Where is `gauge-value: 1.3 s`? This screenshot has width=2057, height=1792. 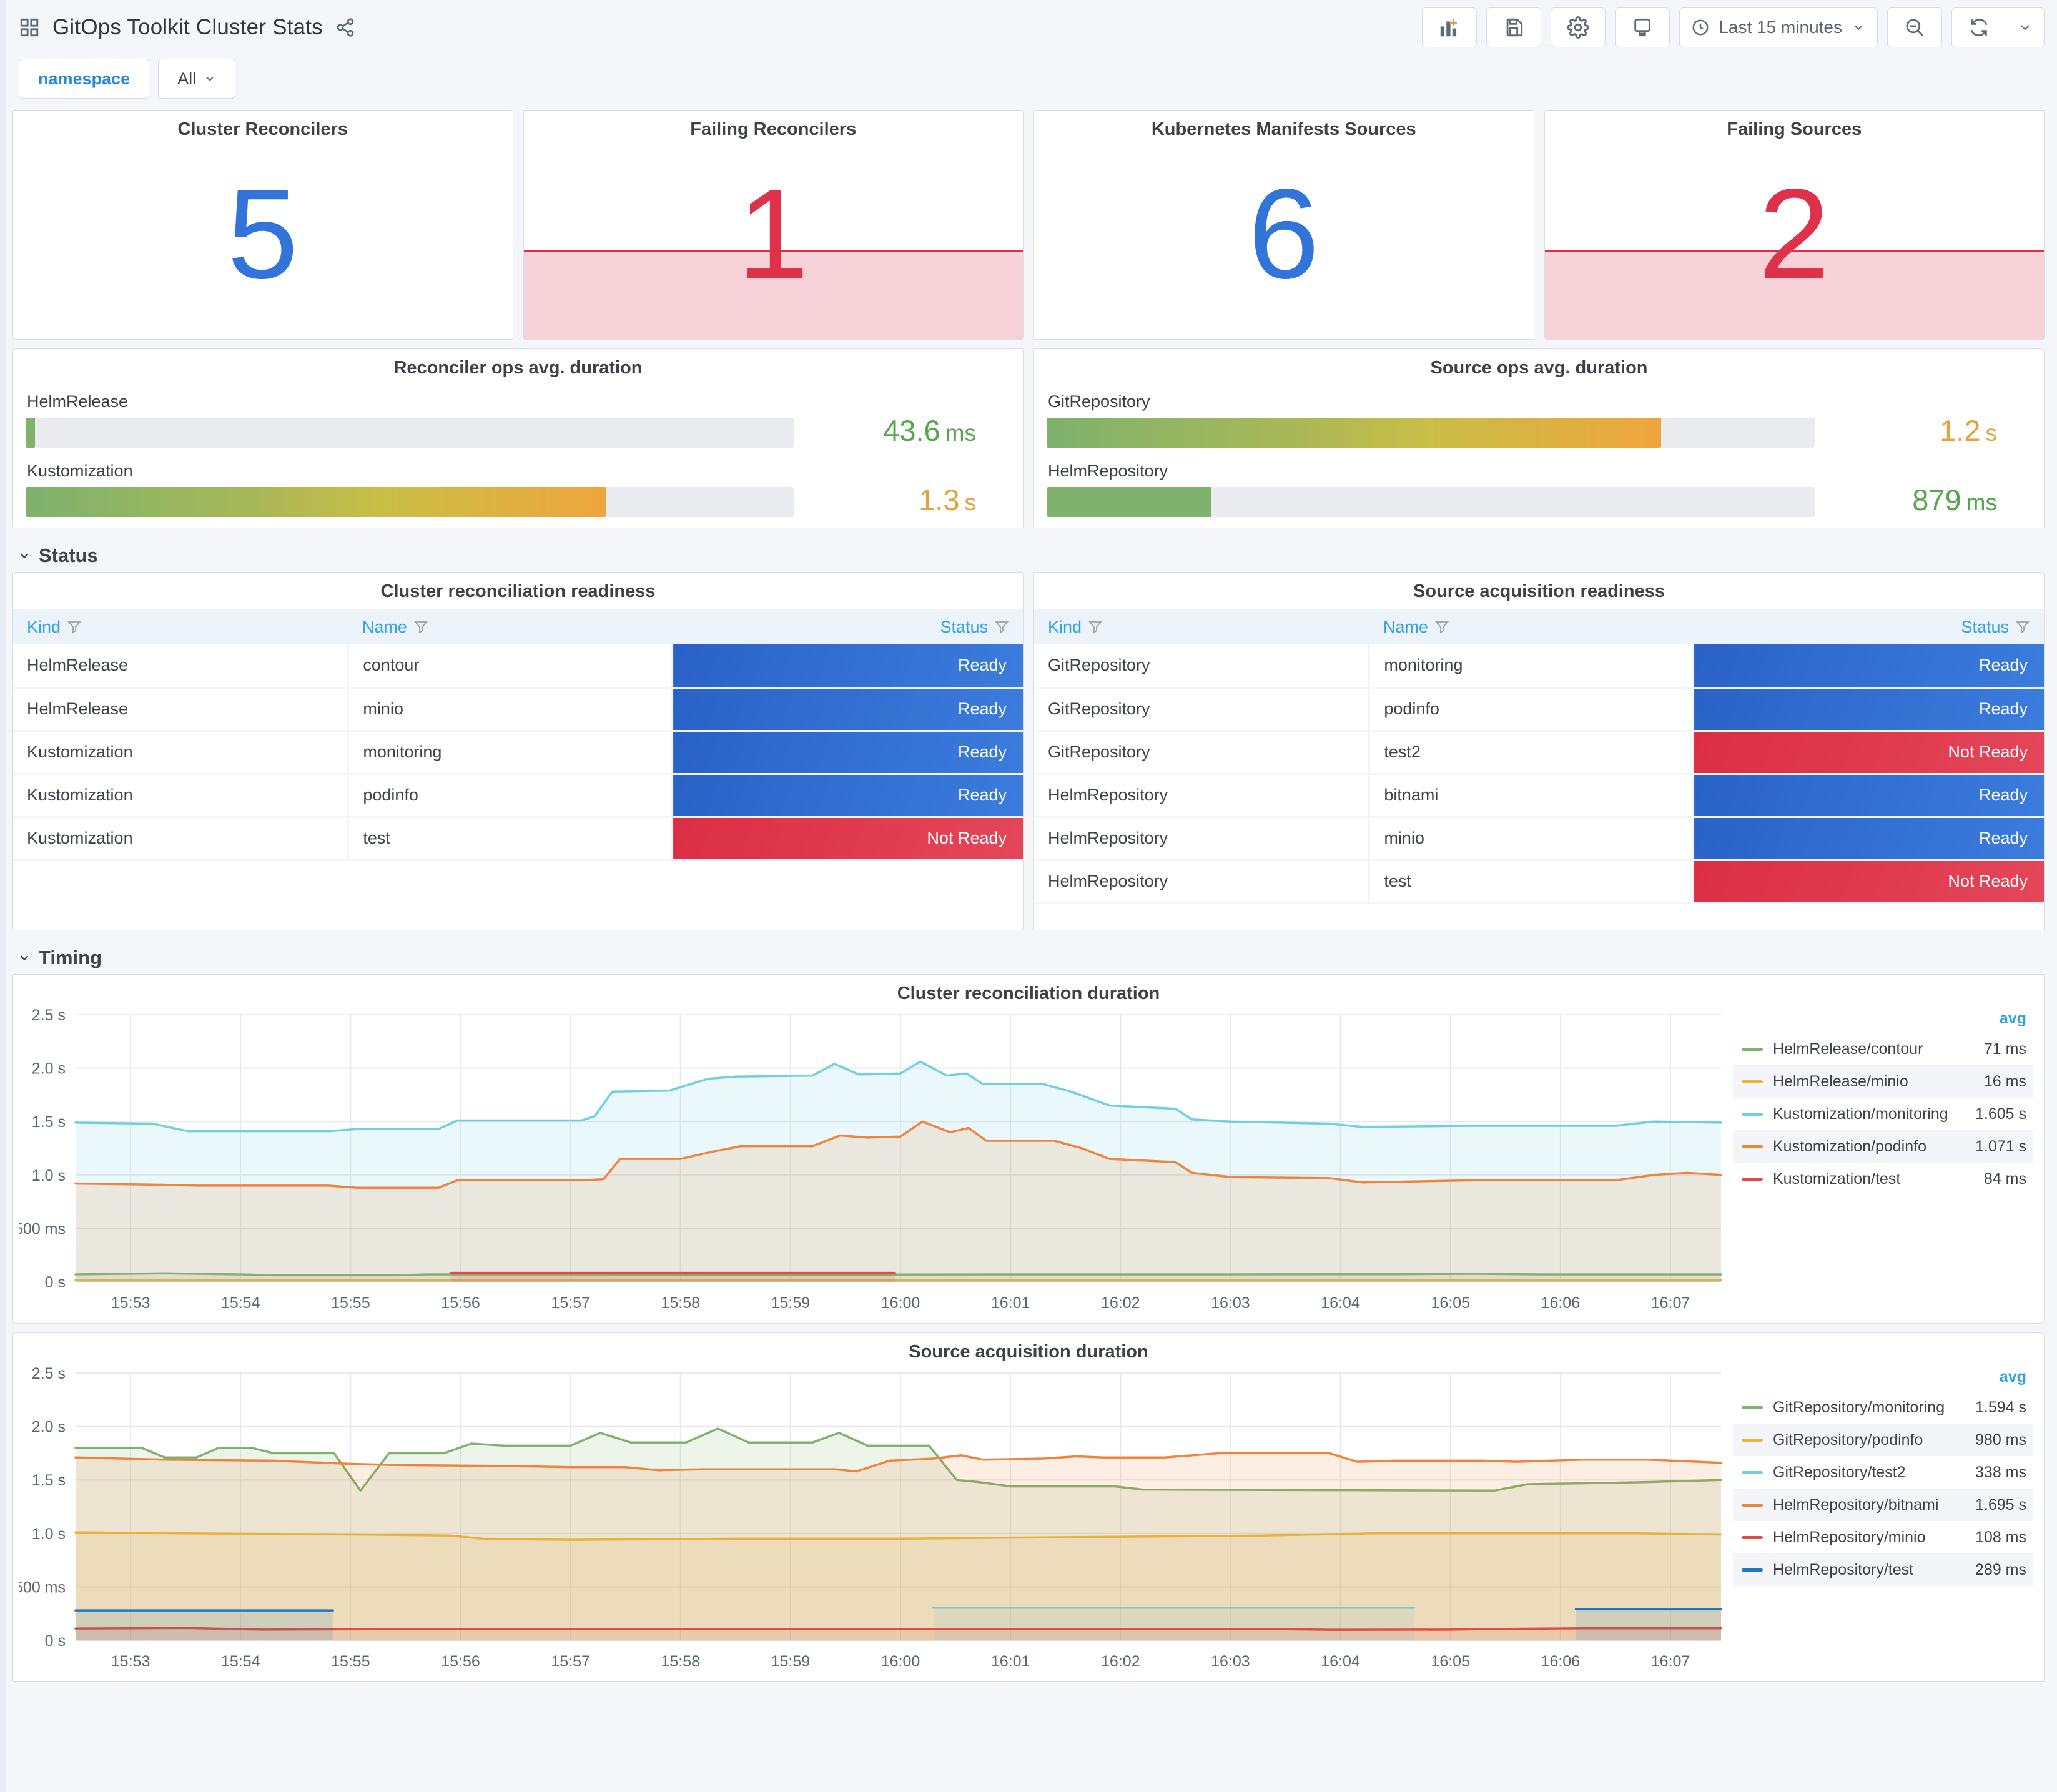 gauge-value: 1.3 s is located at coordinates (947, 499).